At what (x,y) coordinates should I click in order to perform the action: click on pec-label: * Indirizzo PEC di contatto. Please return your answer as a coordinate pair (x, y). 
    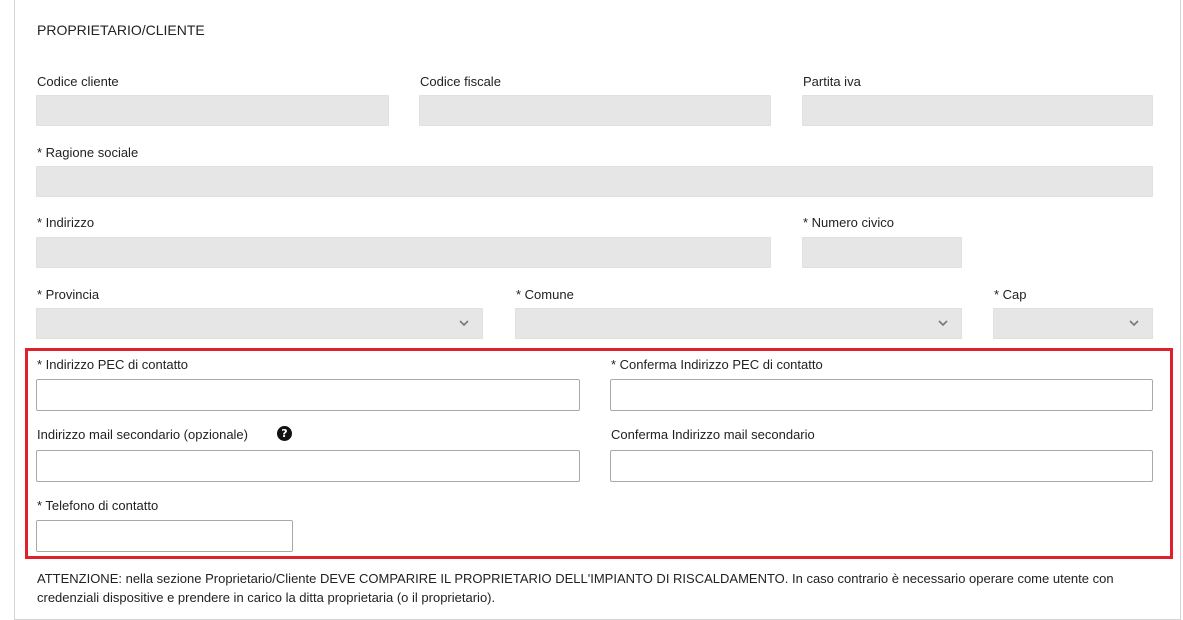
    Looking at the image, I should click on (113, 364).